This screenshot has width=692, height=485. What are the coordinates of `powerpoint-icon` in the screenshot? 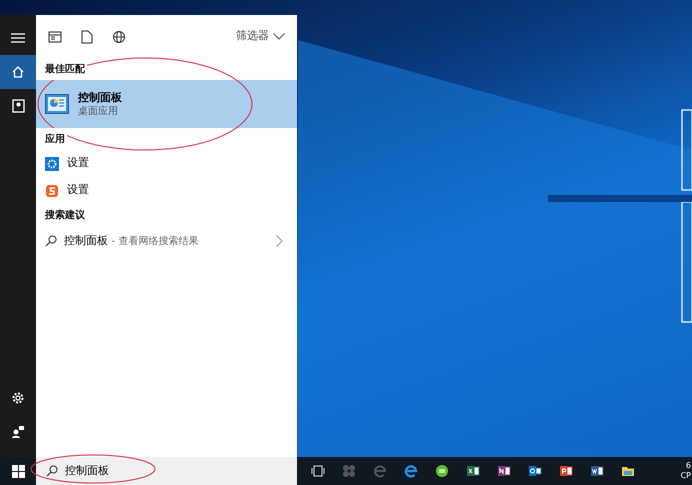 It's located at (565, 471).